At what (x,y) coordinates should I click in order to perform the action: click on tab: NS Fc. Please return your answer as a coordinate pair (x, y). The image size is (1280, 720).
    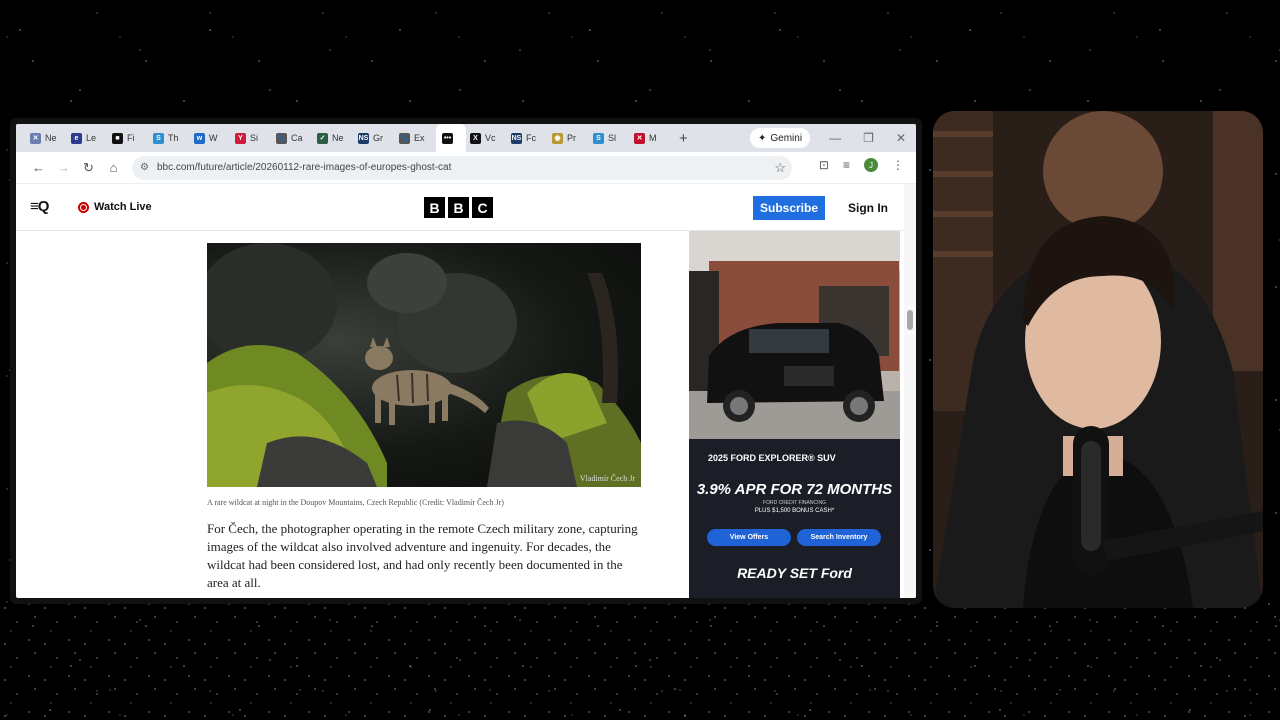
    Looking at the image, I should click on (527, 138).